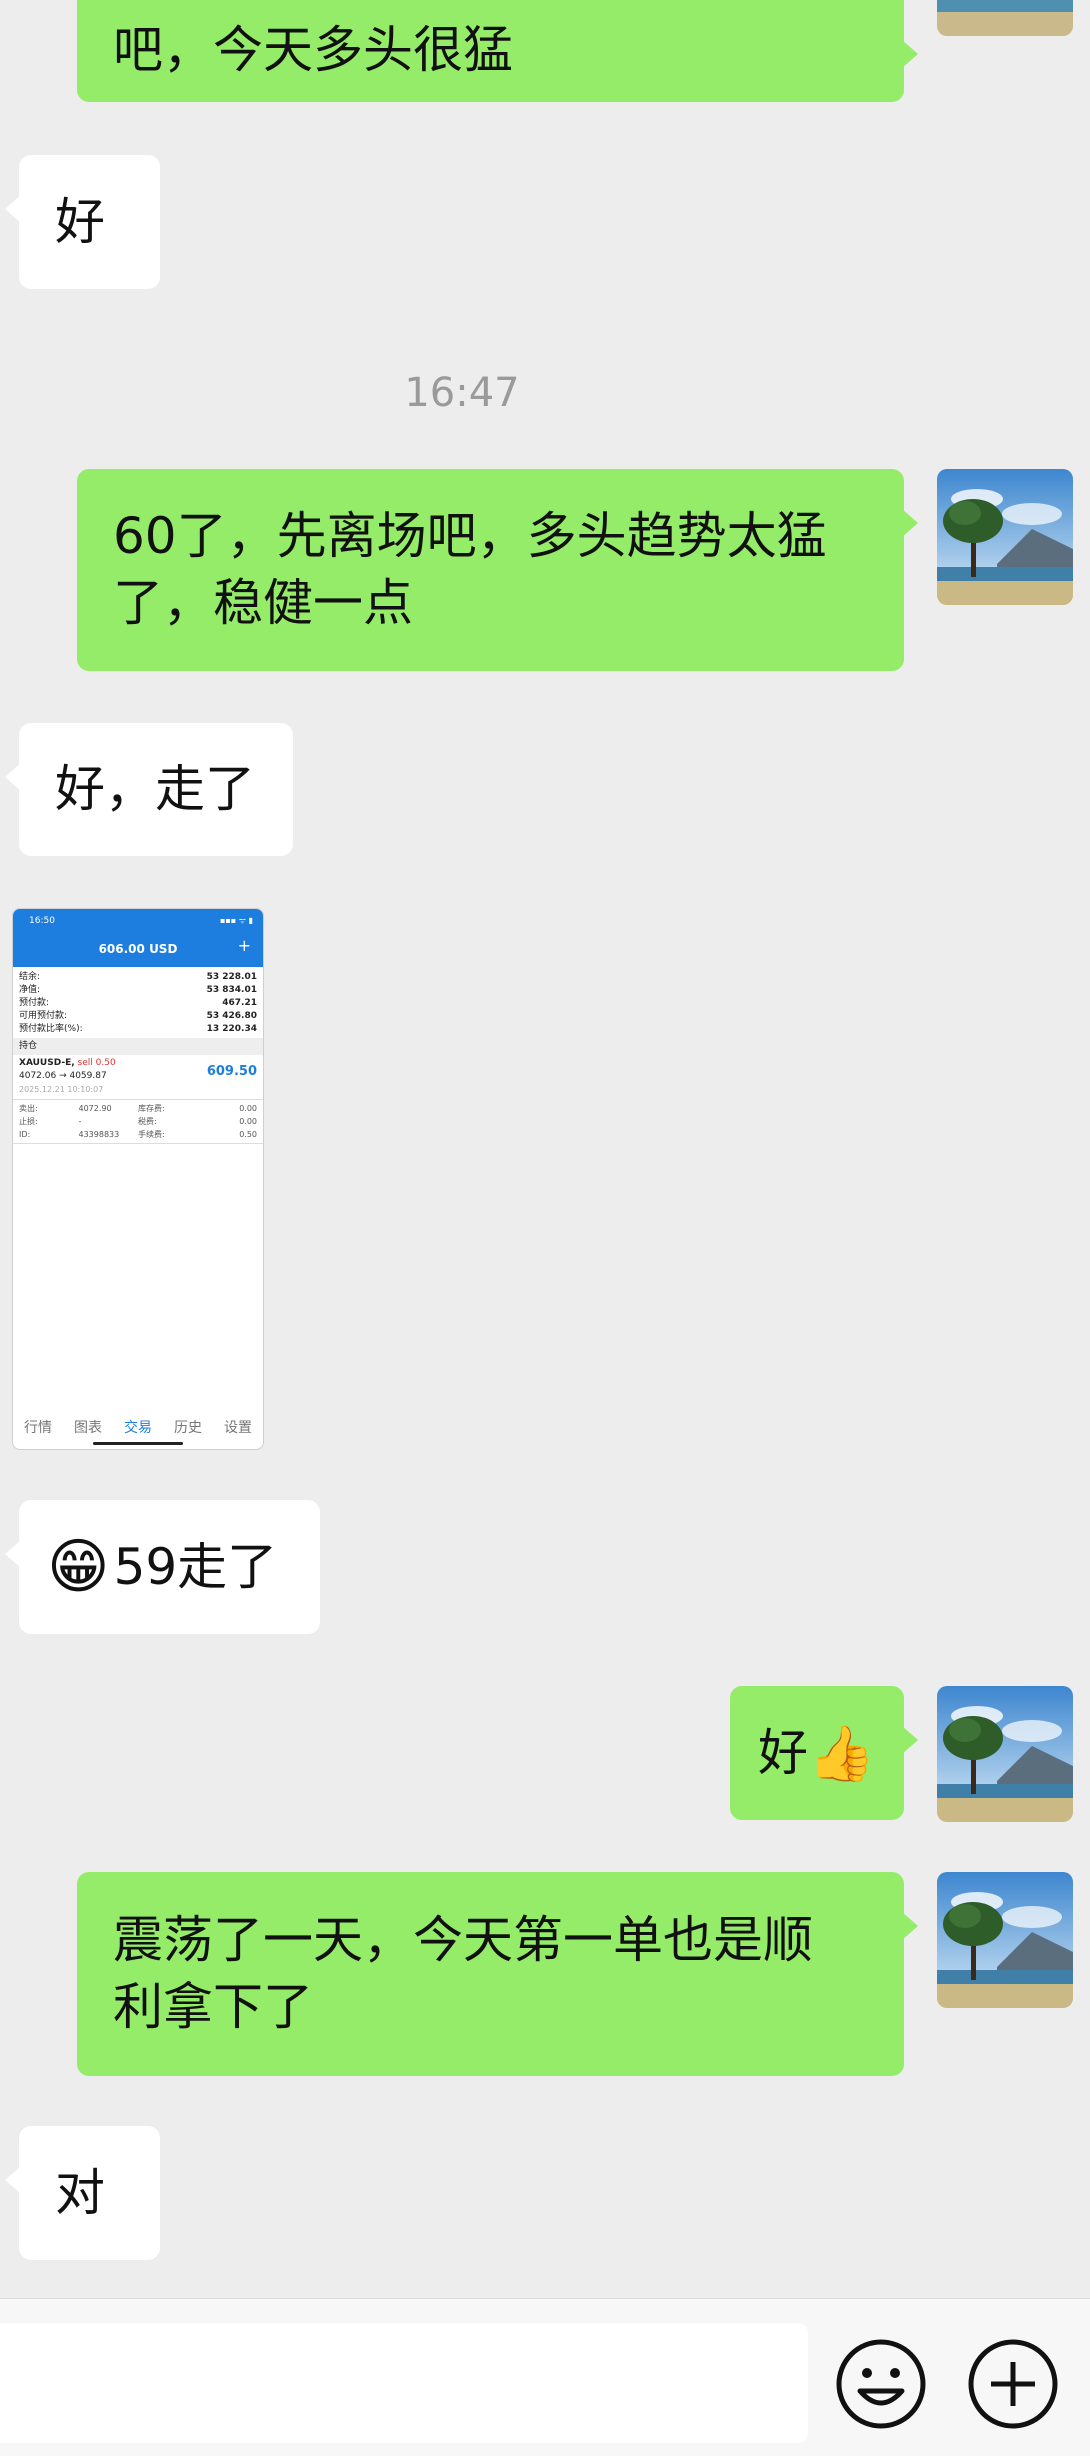  Describe the element at coordinates (88, 1428) in the screenshot. I see `nav-chart: 图表` at that location.